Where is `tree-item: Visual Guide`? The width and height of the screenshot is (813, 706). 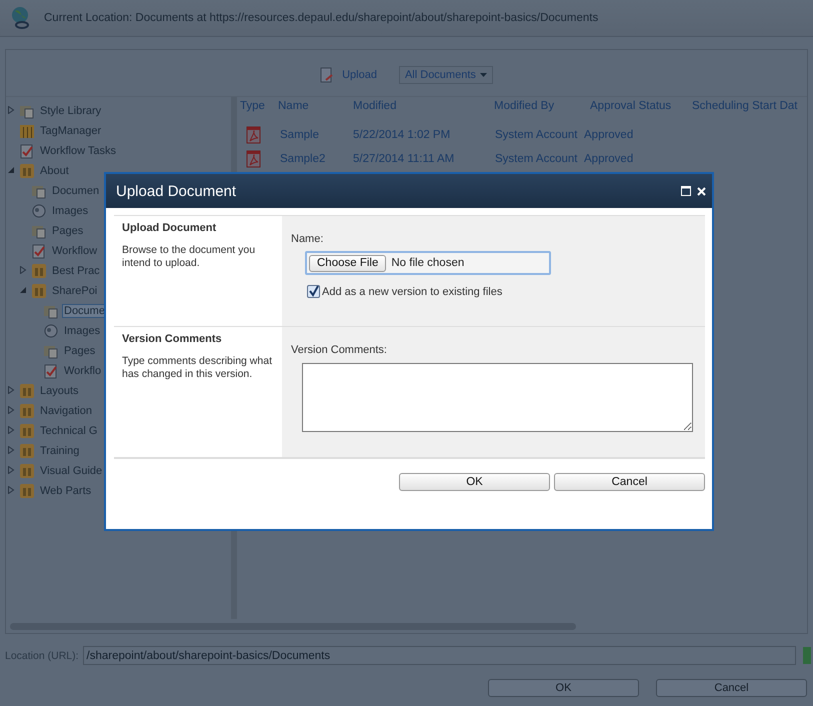 tree-item: Visual Guide is located at coordinates (71, 471).